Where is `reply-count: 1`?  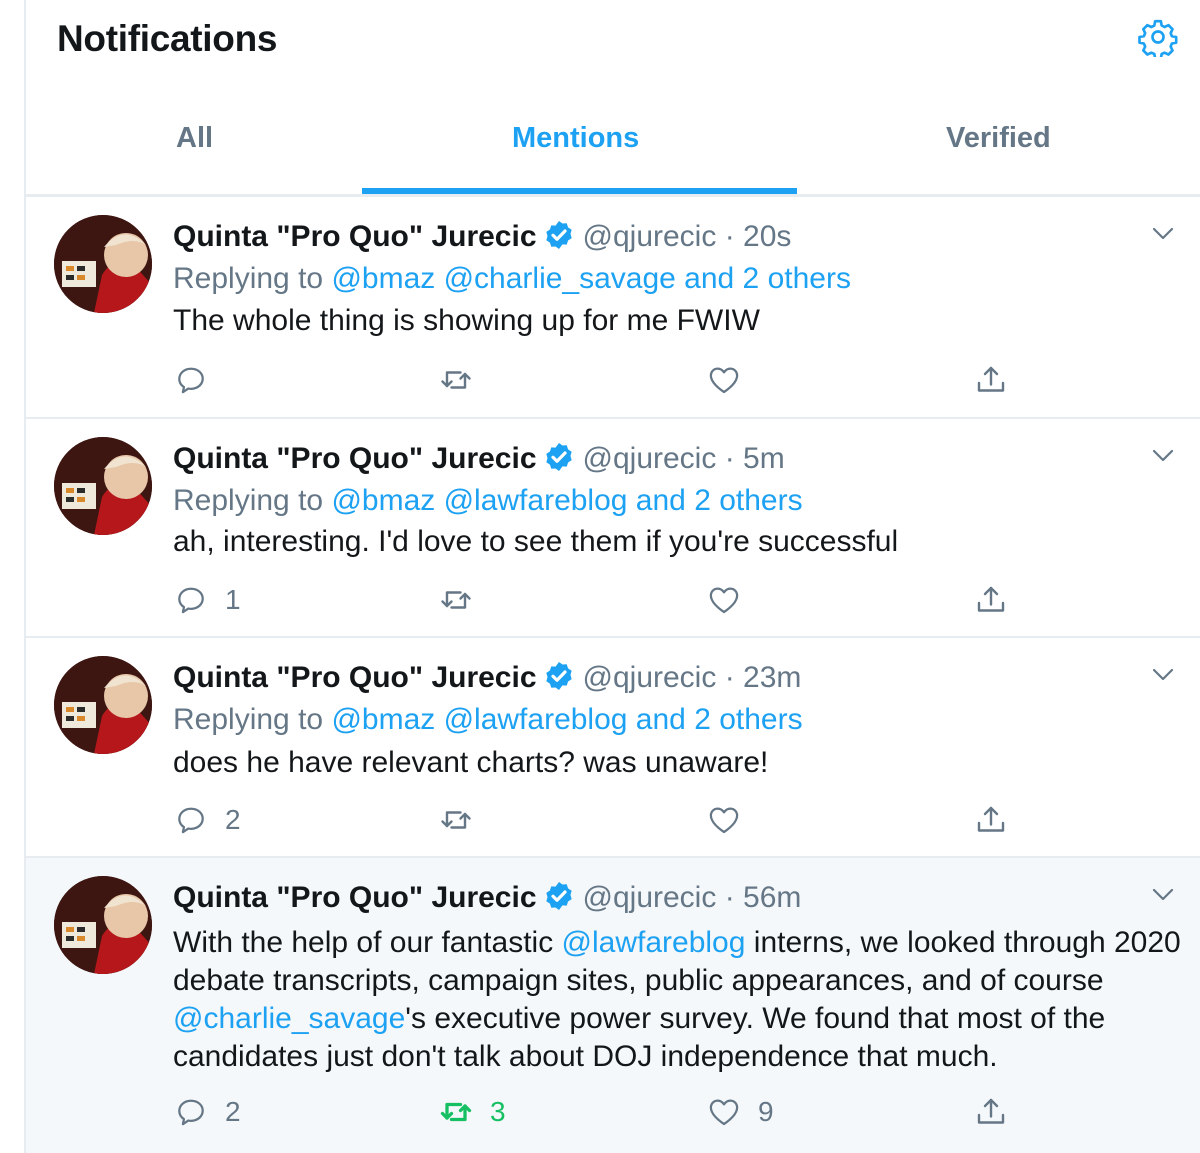 reply-count: 1 is located at coordinates (233, 599).